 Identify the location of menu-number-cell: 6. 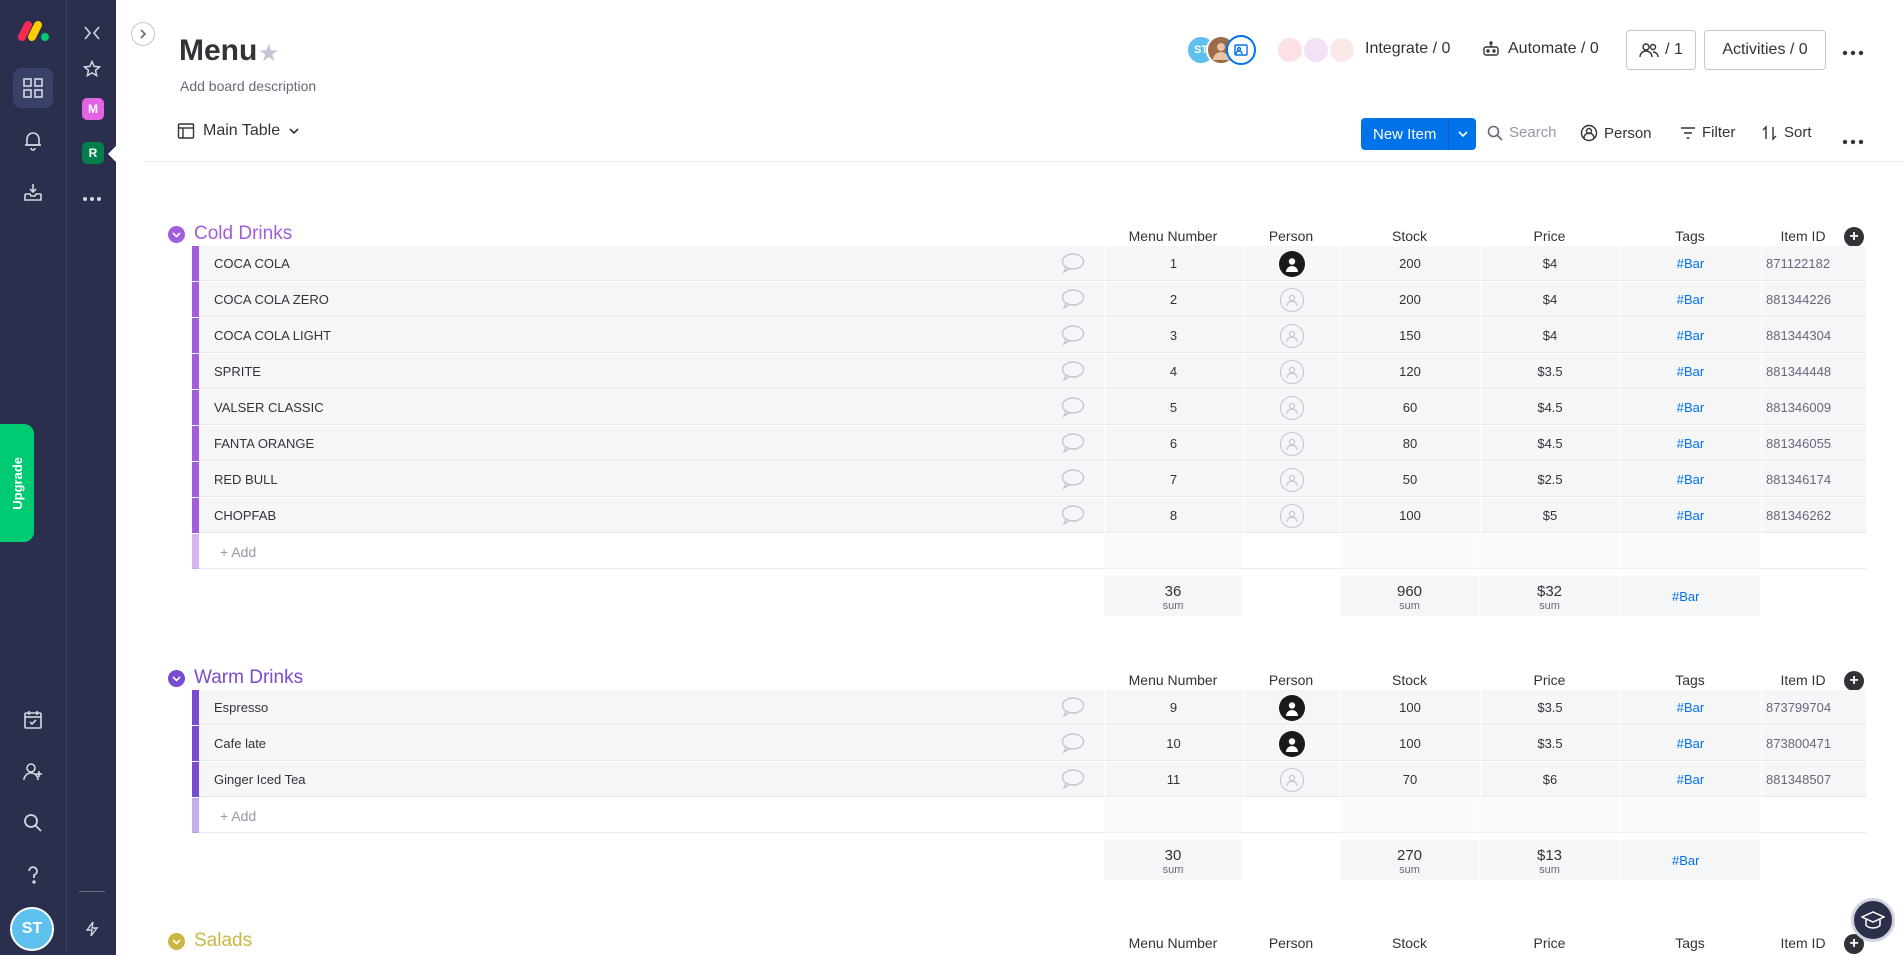
(1173, 443).